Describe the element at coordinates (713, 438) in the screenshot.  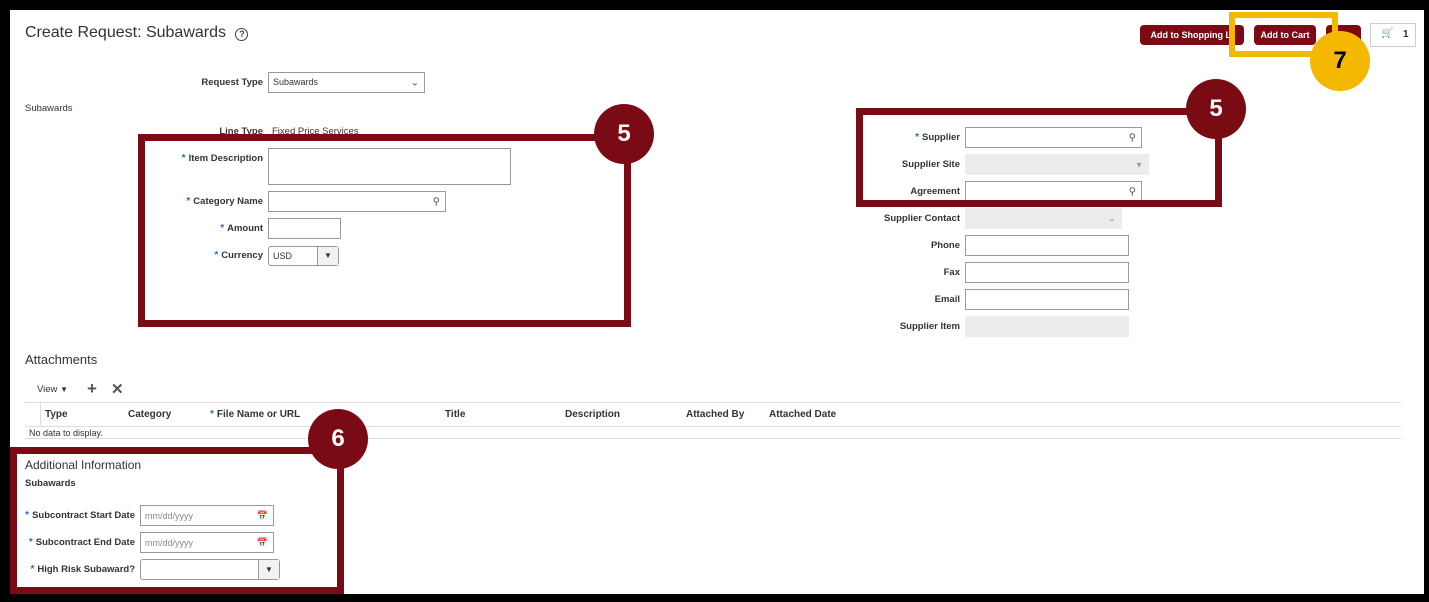
I see `table-bottom-border` at that location.